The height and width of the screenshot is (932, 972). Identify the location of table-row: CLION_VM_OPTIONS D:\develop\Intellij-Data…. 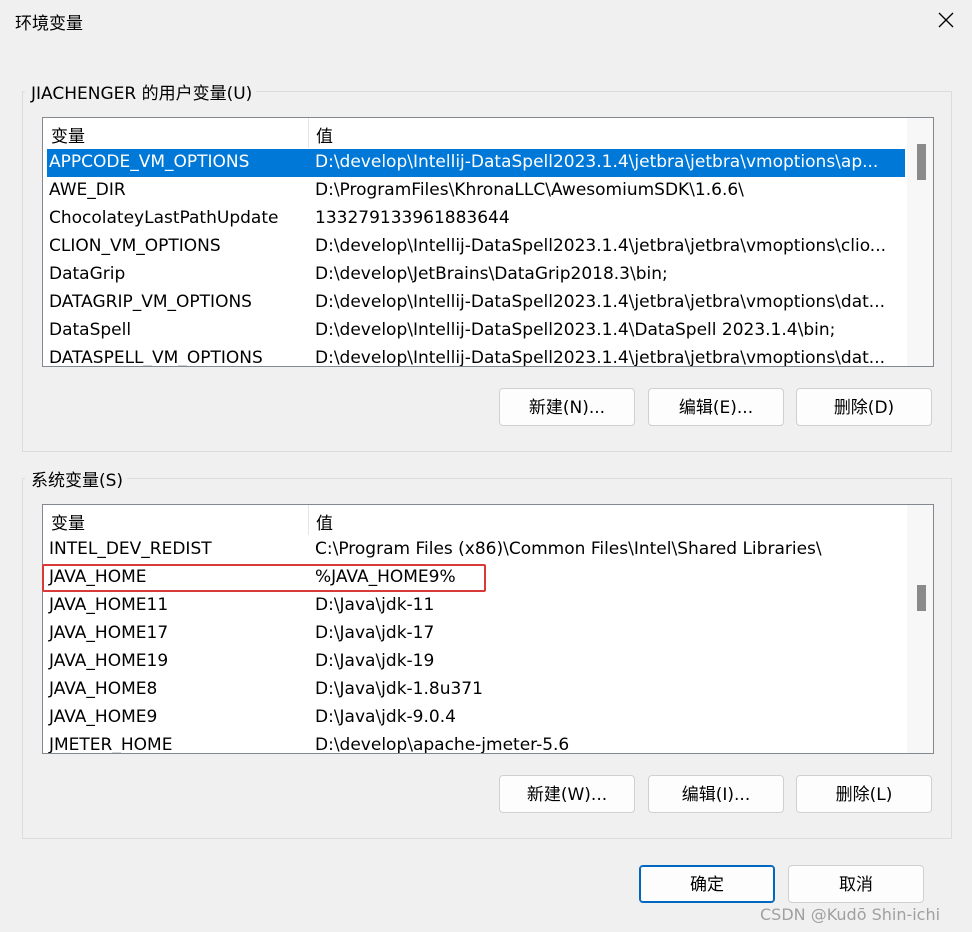
(474, 247).